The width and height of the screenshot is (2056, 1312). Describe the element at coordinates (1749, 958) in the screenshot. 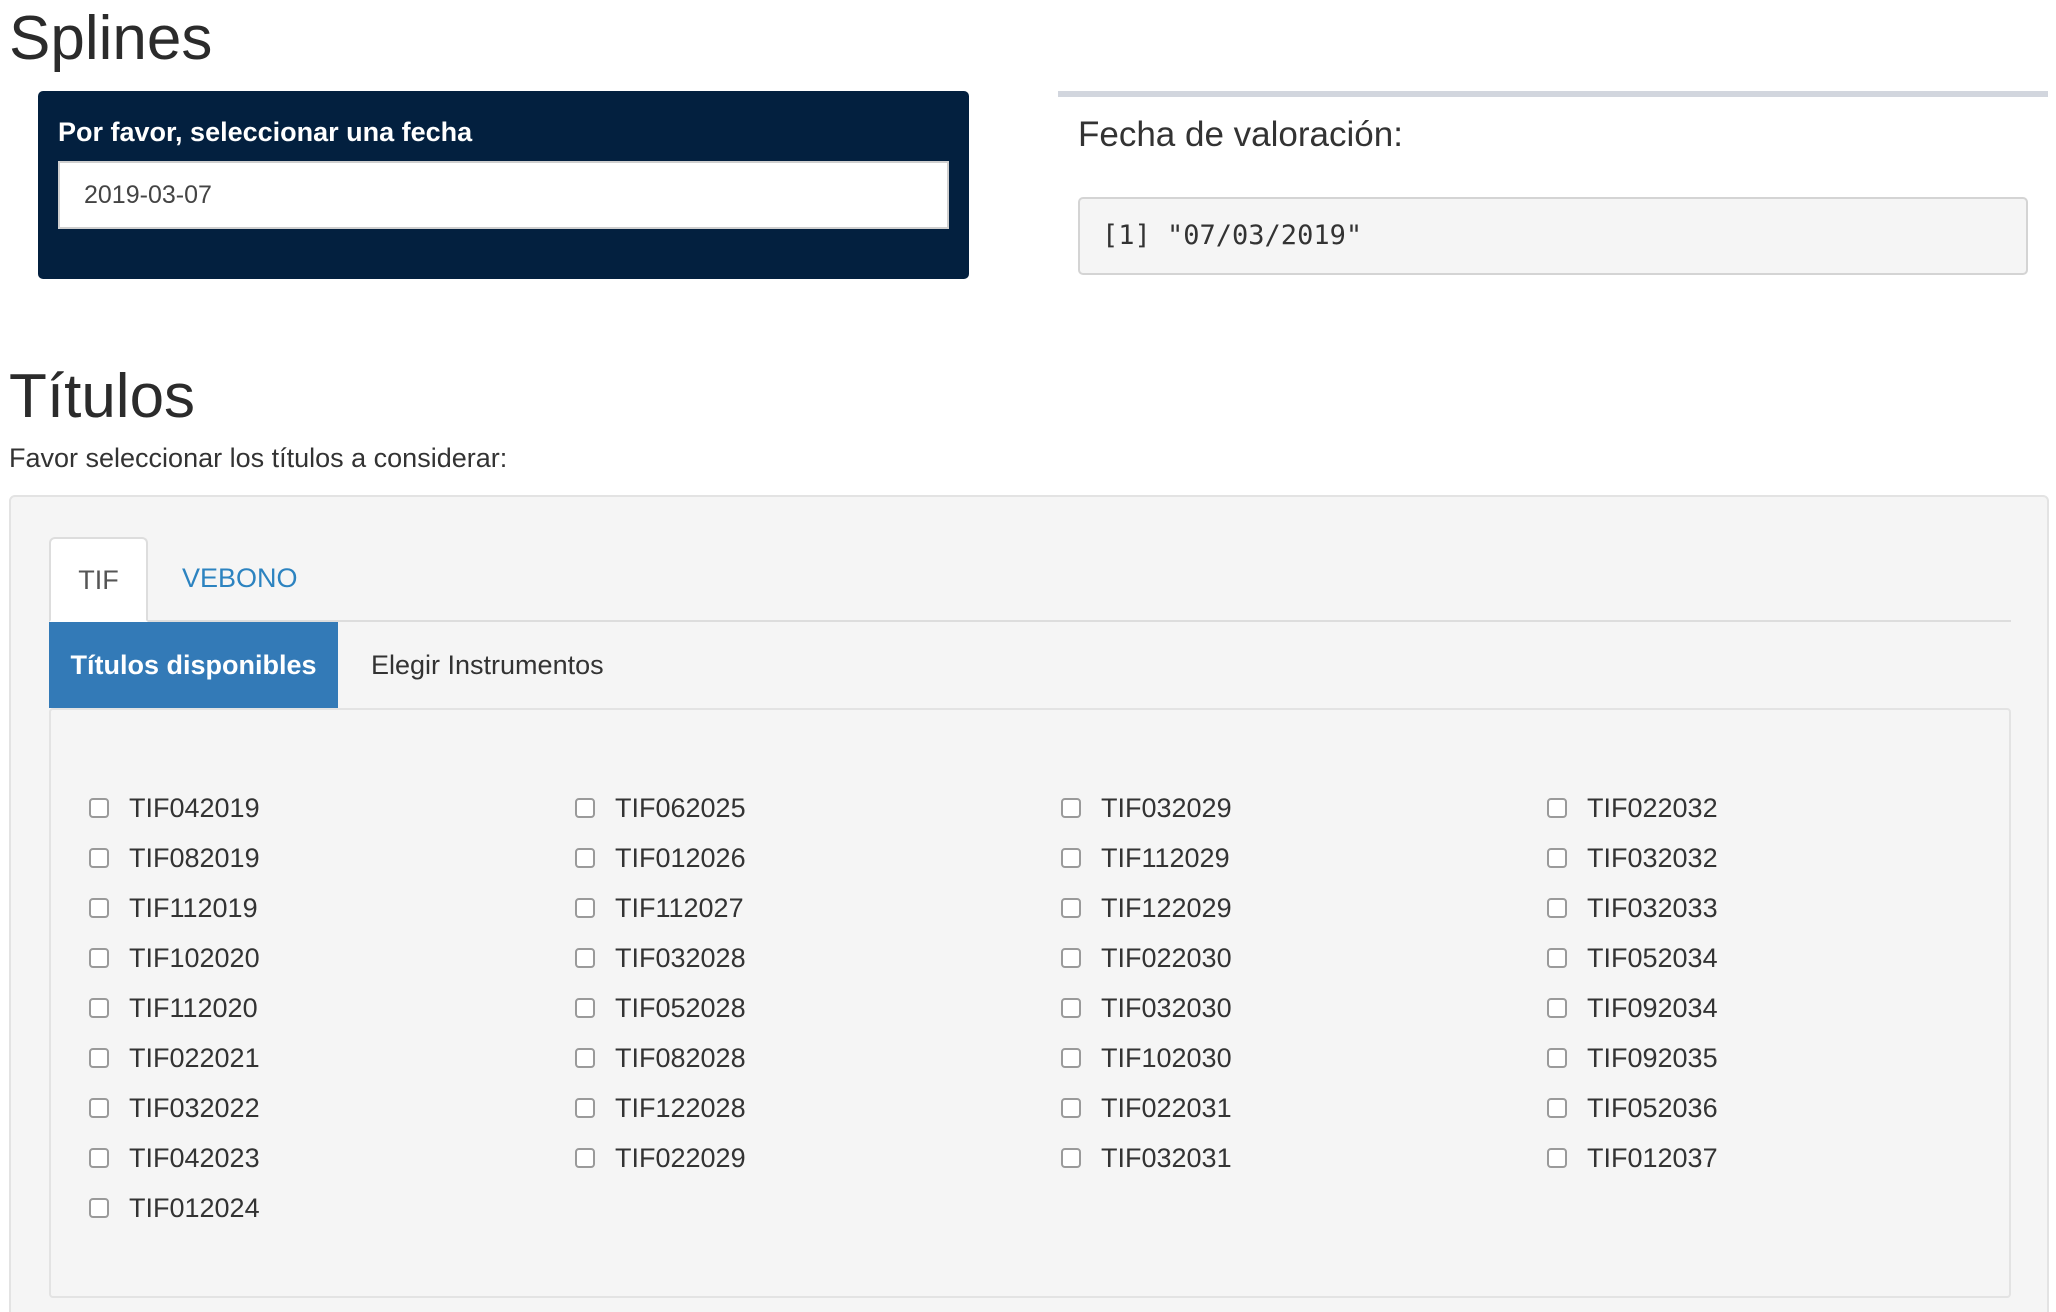

I see `checkbox-item: TIF052034` at that location.